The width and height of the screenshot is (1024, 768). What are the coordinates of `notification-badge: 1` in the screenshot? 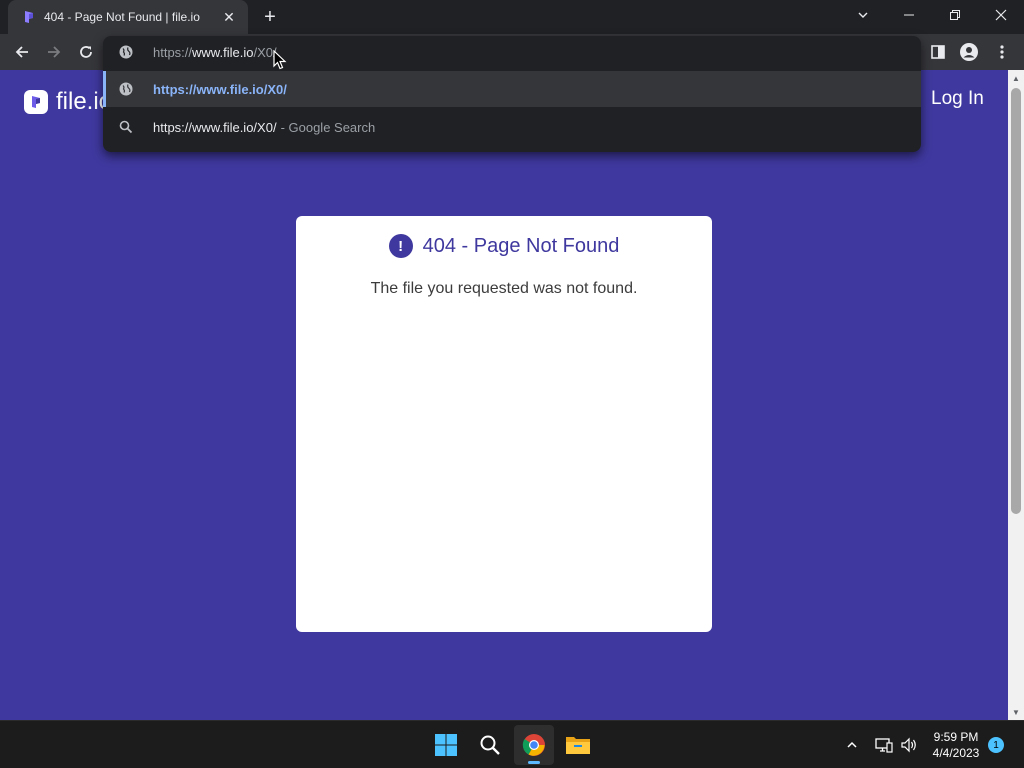 It's located at (996, 745).